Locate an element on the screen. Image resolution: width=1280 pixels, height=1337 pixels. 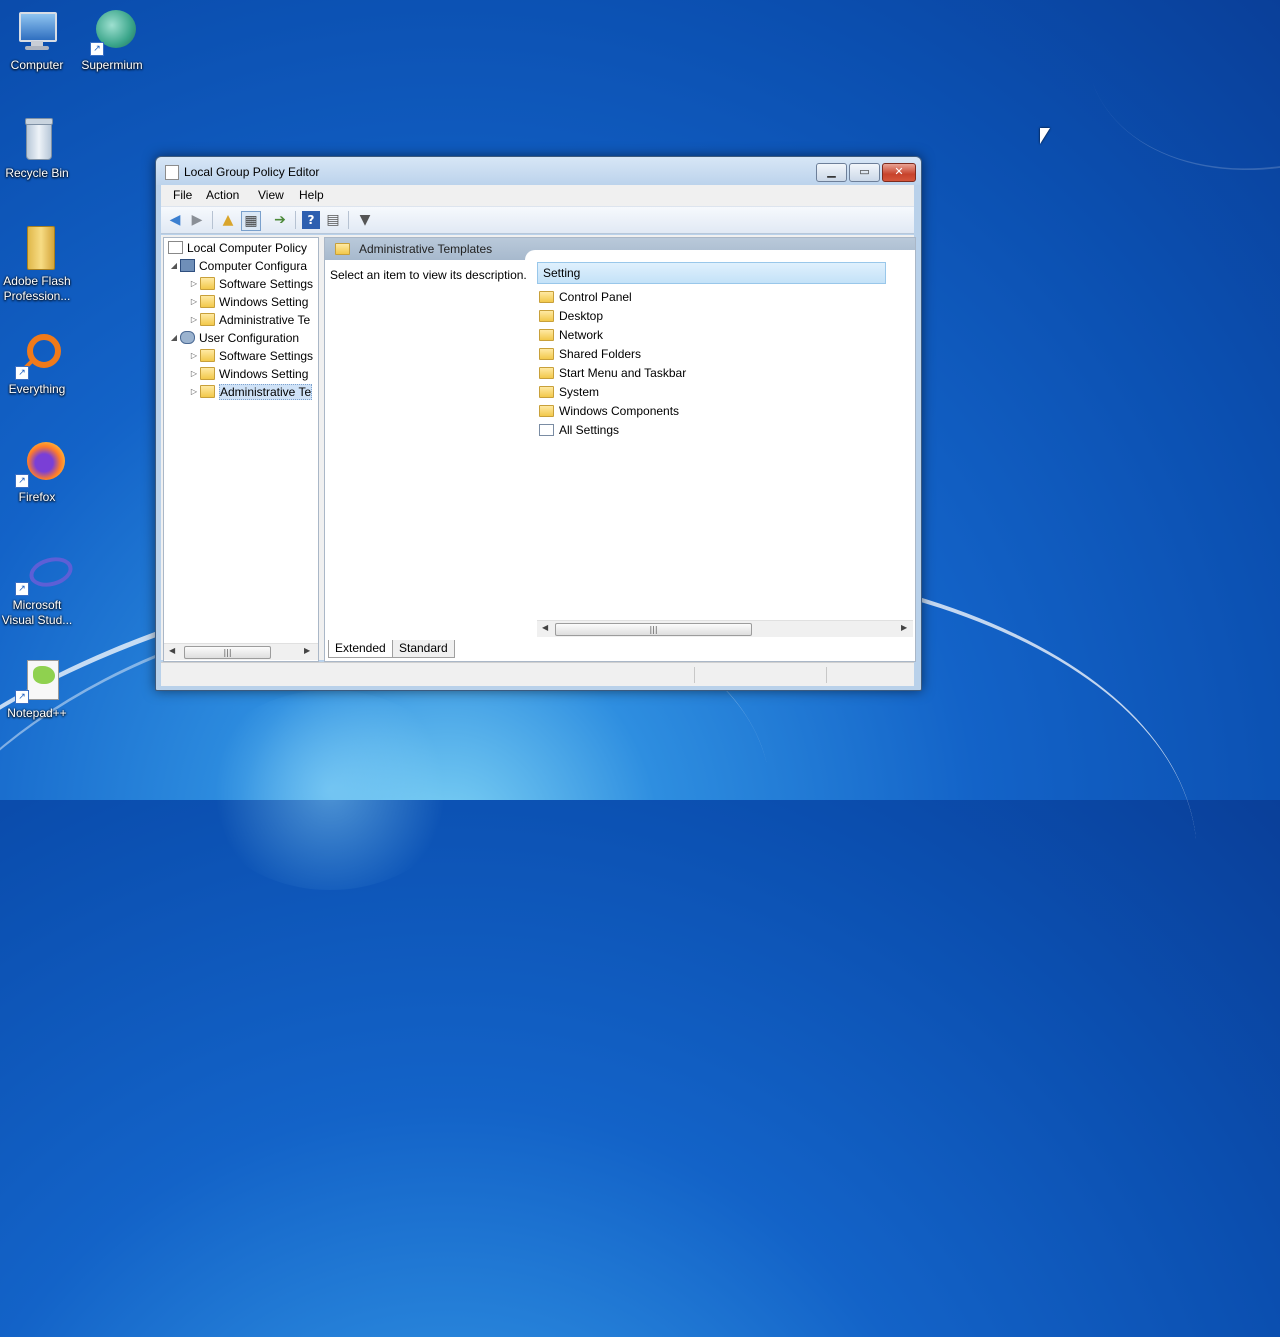
details-horizontal-scrollbar: ◀ ||| ▶ is located at coordinates (725, 628).